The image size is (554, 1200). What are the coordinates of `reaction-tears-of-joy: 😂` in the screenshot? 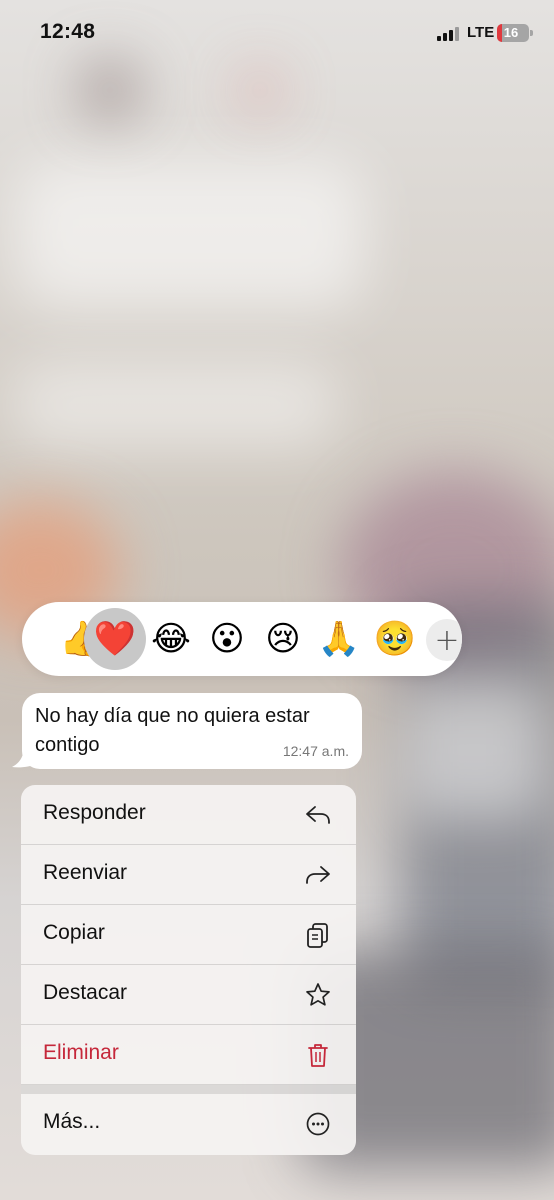 It's located at (171, 639).